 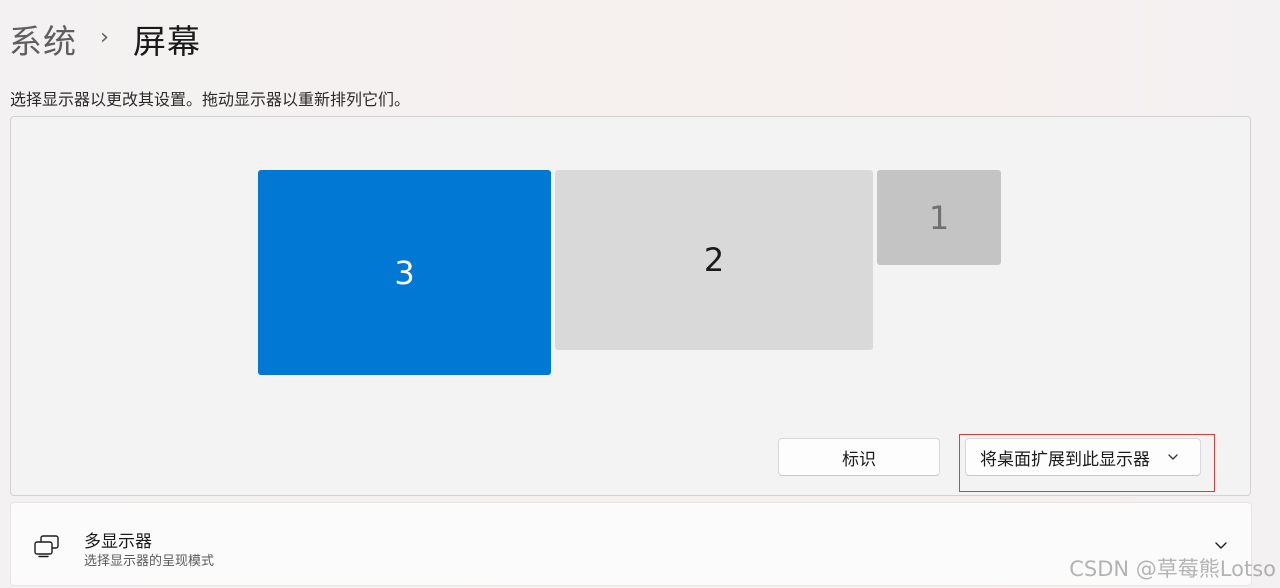 I want to click on monitor-3: 3, so click(x=404, y=272).